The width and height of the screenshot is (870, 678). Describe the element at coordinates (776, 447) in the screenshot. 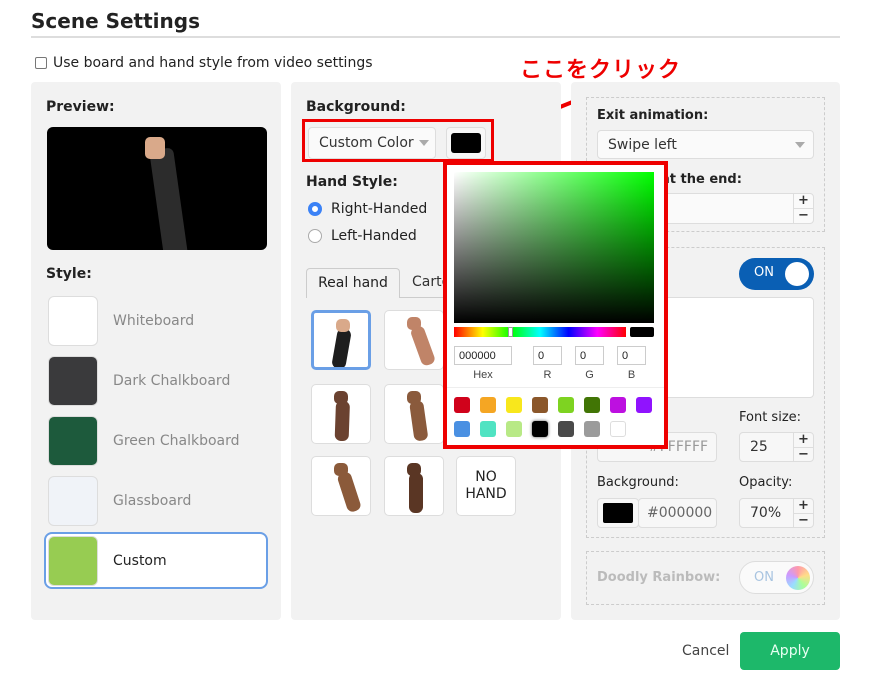

I see `font-size-input: 25 + −` at that location.